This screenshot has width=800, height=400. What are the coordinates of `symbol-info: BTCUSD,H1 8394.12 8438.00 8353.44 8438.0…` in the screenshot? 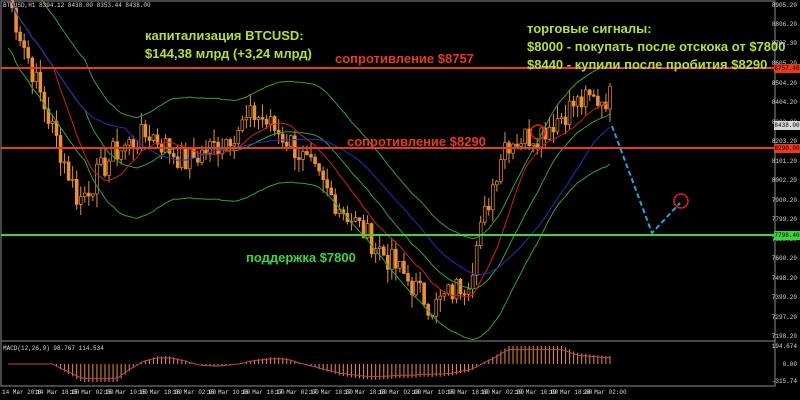 It's located at (77, 5).